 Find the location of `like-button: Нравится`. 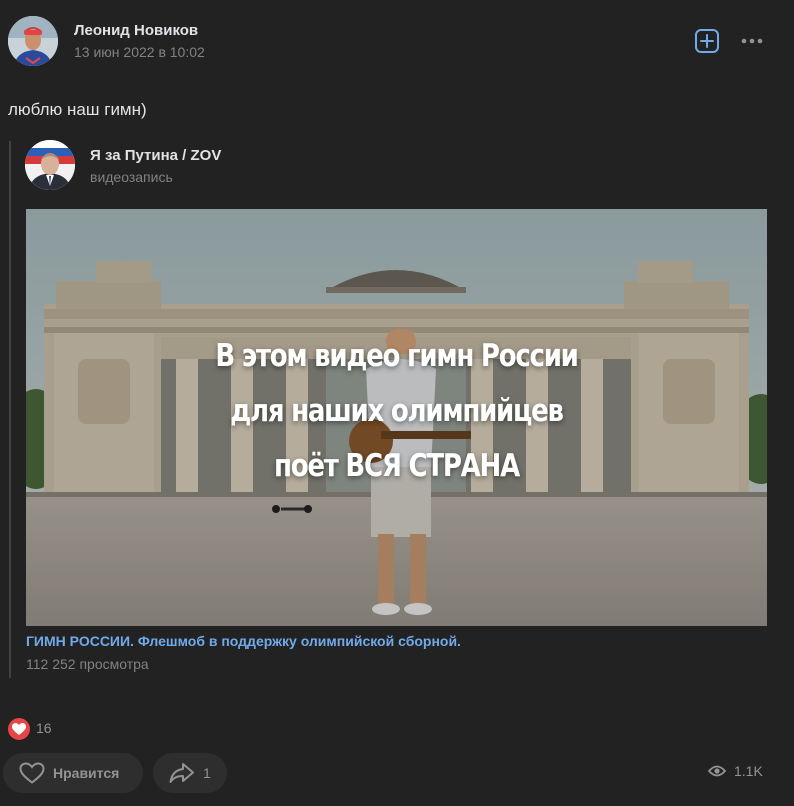

like-button: Нравится is located at coordinates (73, 773).